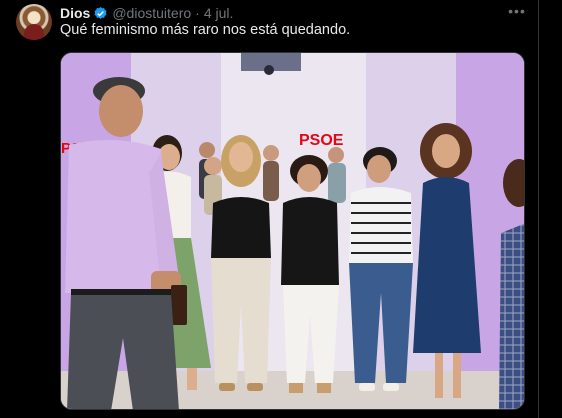 Image resolution: width=562 pixels, height=418 pixels. What do you see at coordinates (34, 32) in the screenshot?
I see `avatar-figure` at bounding box center [34, 32].